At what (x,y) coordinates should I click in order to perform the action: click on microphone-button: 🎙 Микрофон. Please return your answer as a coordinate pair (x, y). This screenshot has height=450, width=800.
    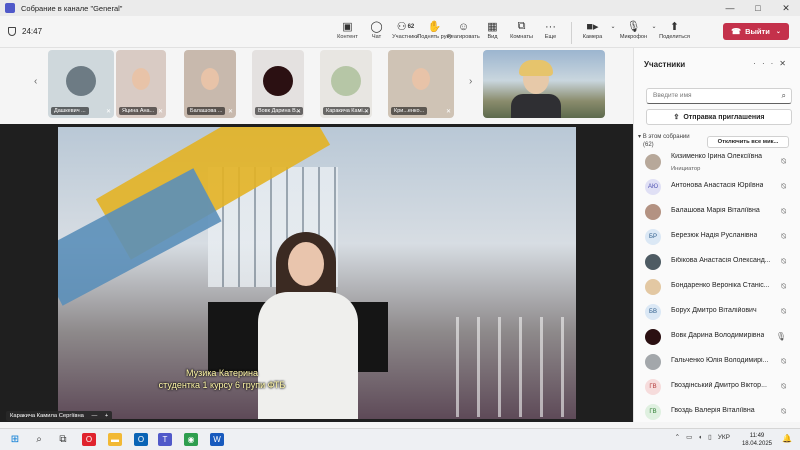
    Looking at the image, I should click on (633, 33).